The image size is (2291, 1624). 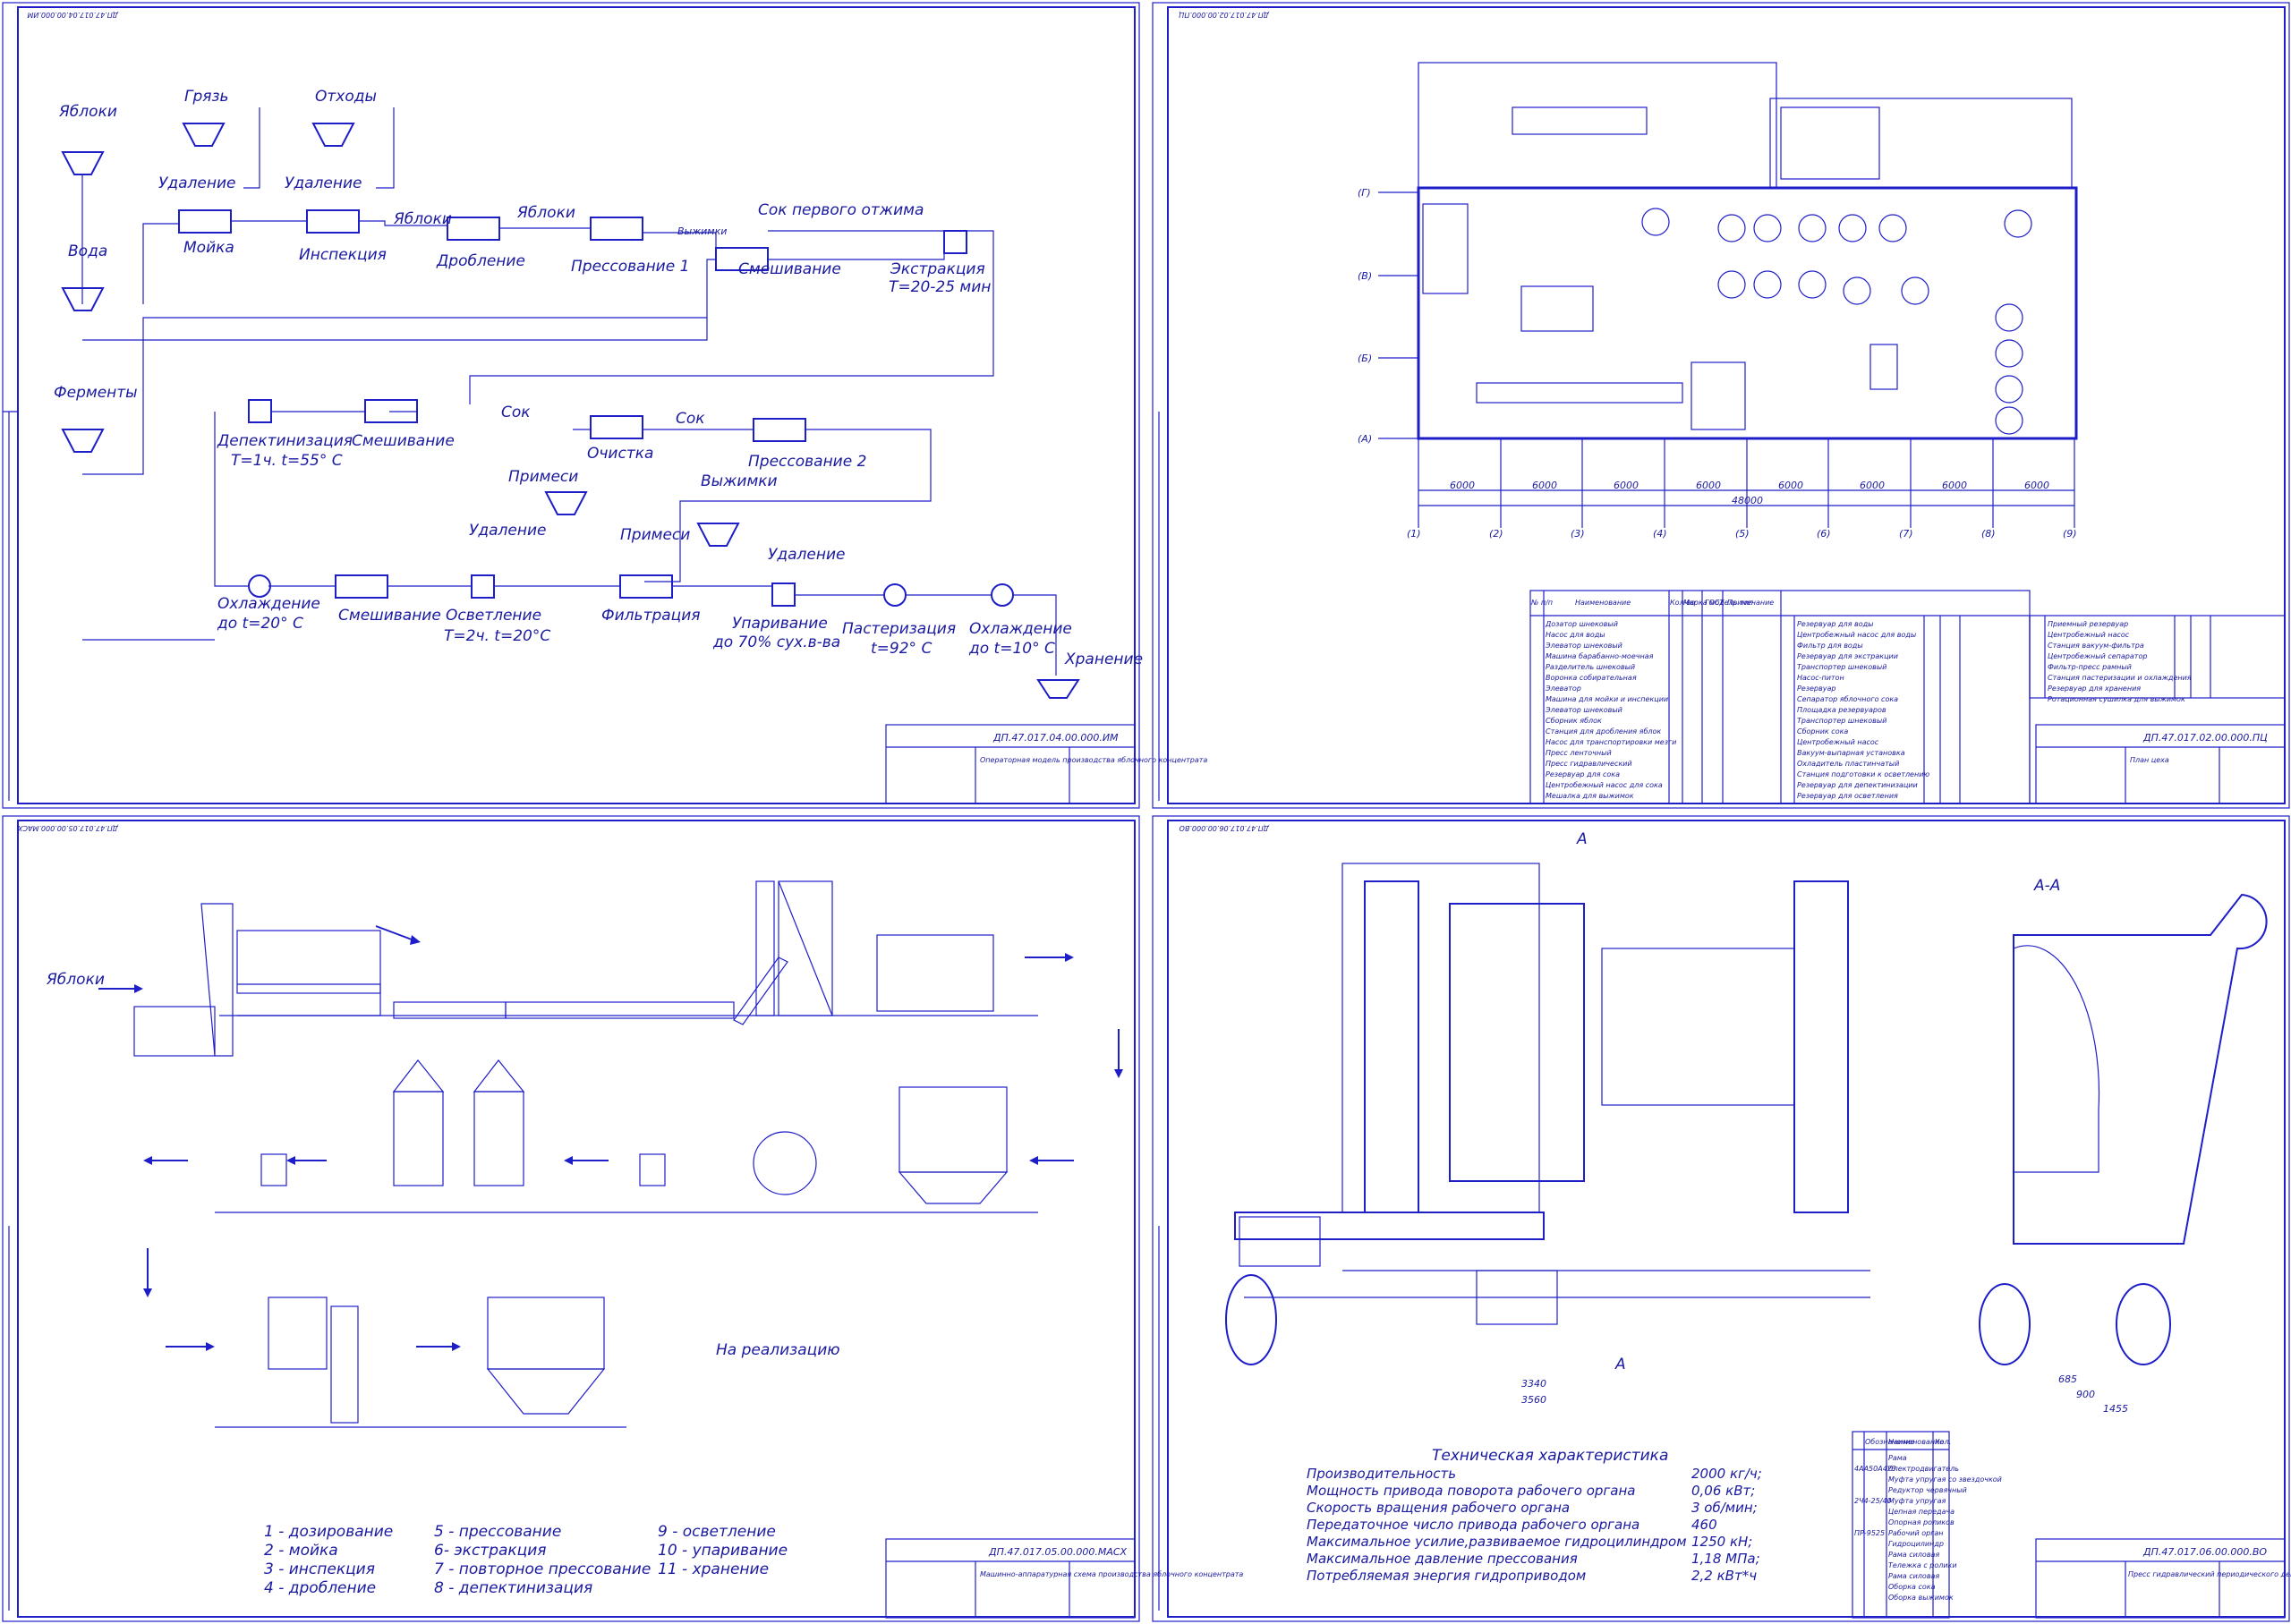 What do you see at coordinates (1875, 1469) in the screenshot?
I see `part-code-1: 4АА50А4У3` at bounding box center [1875, 1469].